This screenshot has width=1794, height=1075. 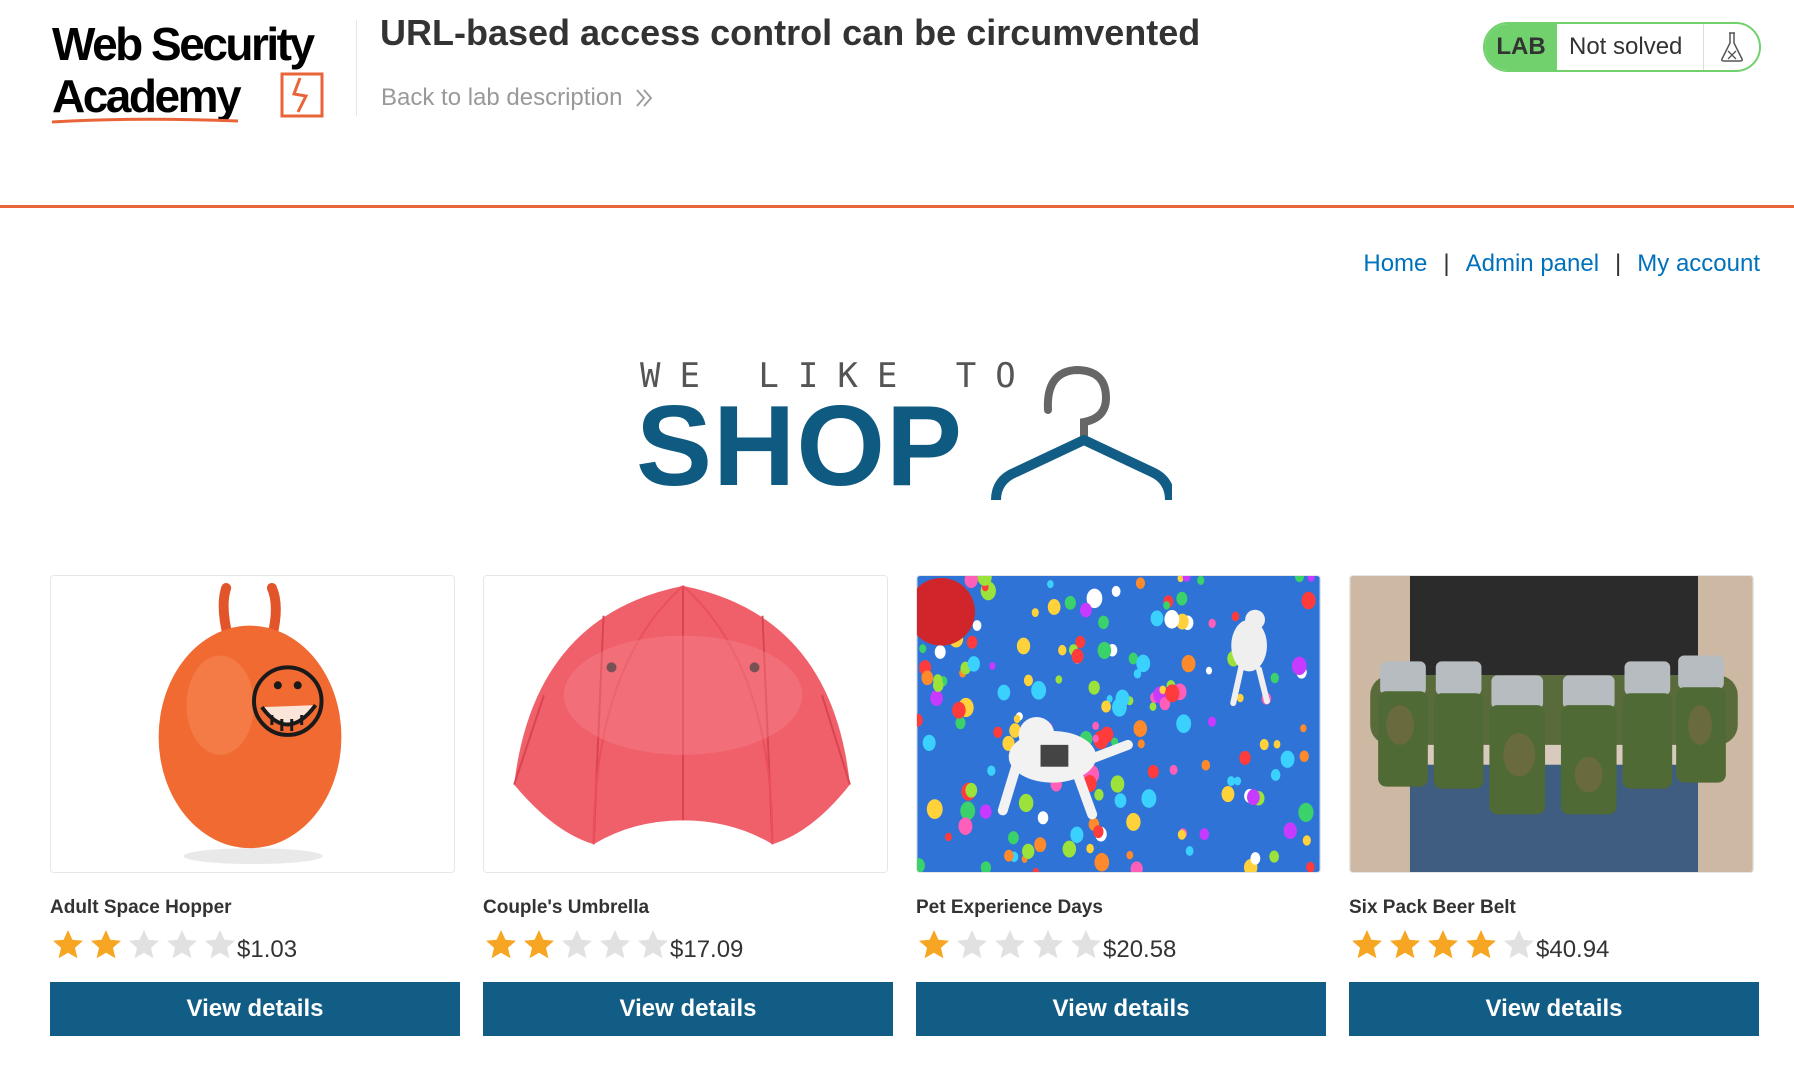 What do you see at coordinates (1573, 949) in the screenshot?
I see `product-price: $40.94` at bounding box center [1573, 949].